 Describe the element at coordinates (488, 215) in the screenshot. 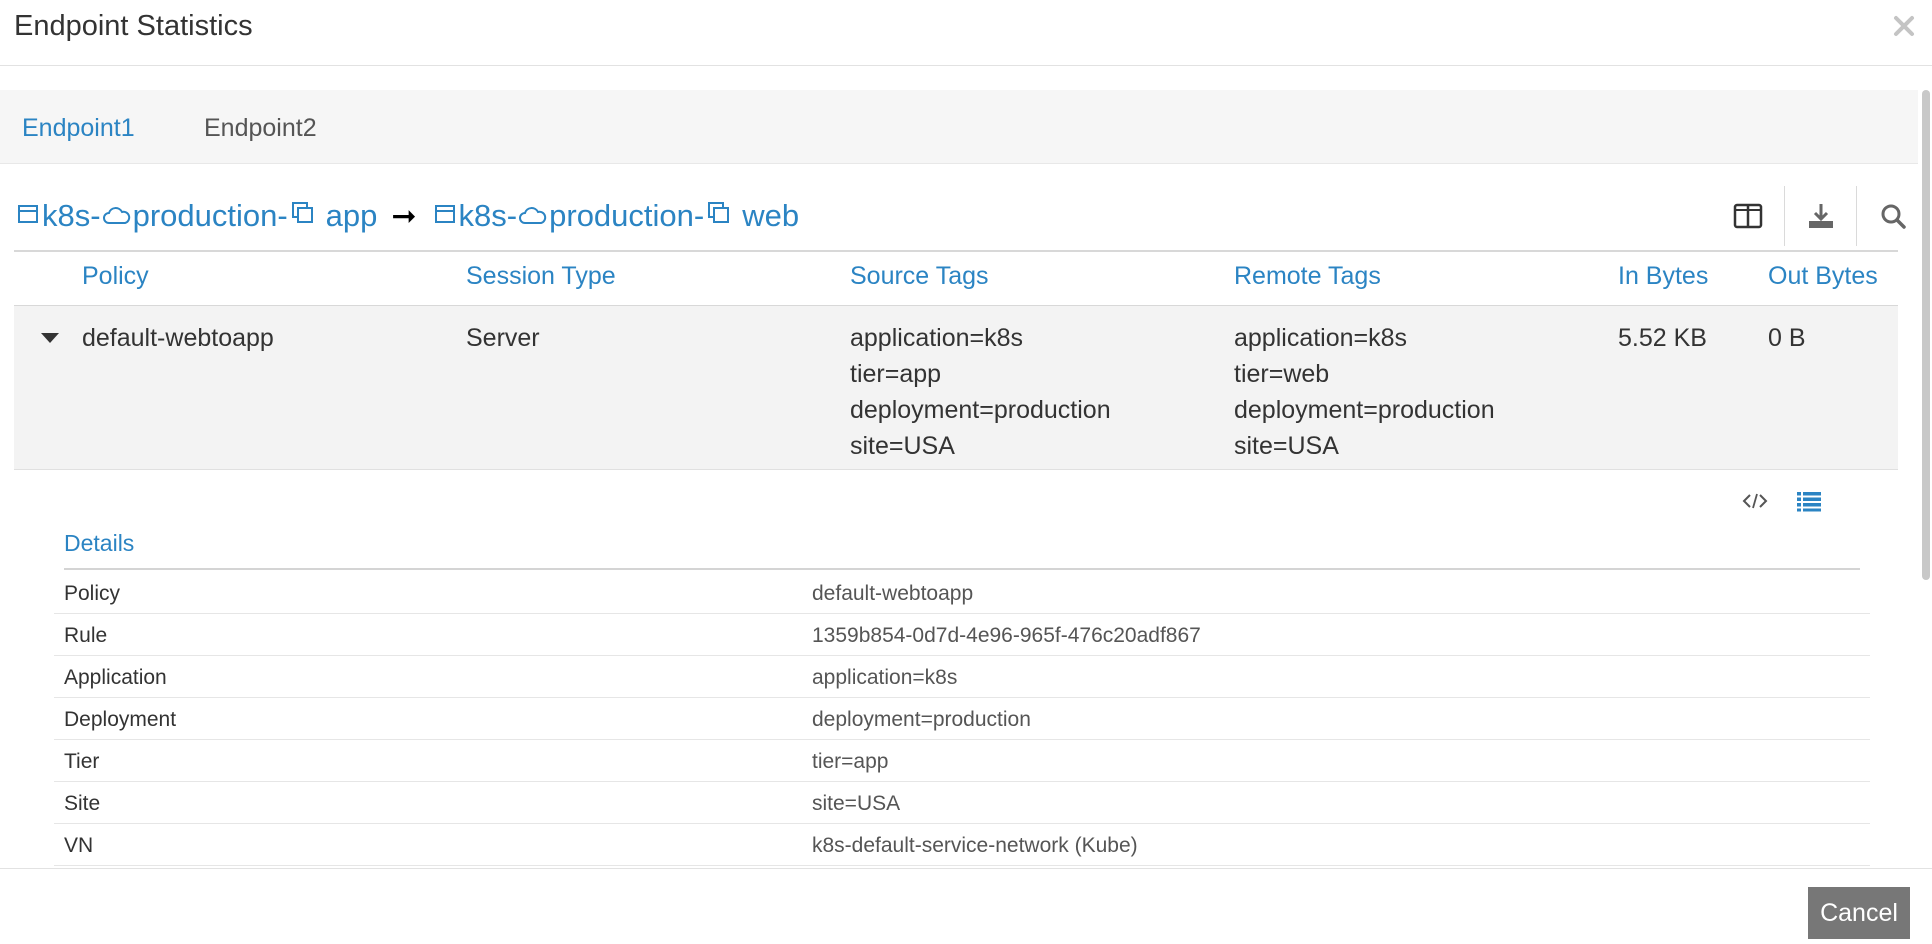

I see `destination-prefix: k8s-` at that location.